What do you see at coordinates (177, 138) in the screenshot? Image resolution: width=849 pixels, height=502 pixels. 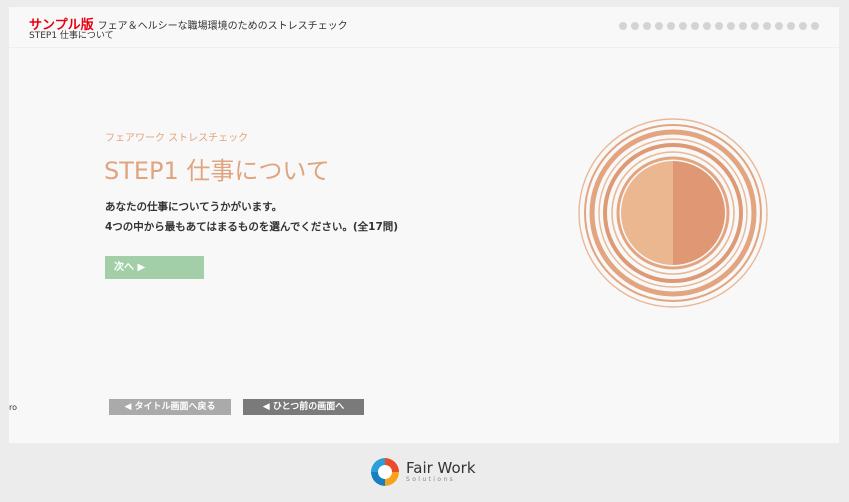 I see `section-kicker: フェアワーク ストレスチェック` at bounding box center [177, 138].